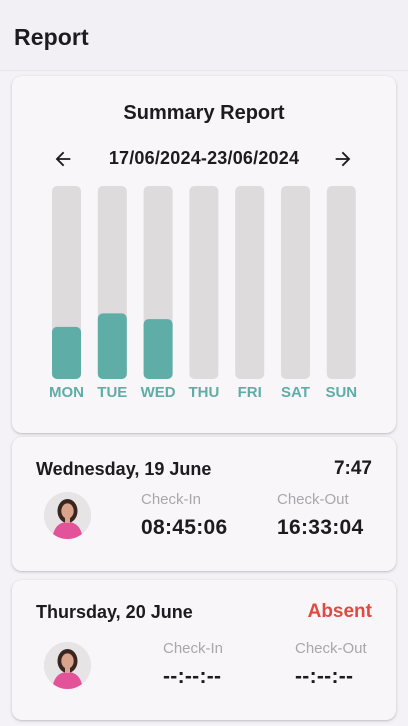  I want to click on bar-label-fri: FRI, so click(250, 392).